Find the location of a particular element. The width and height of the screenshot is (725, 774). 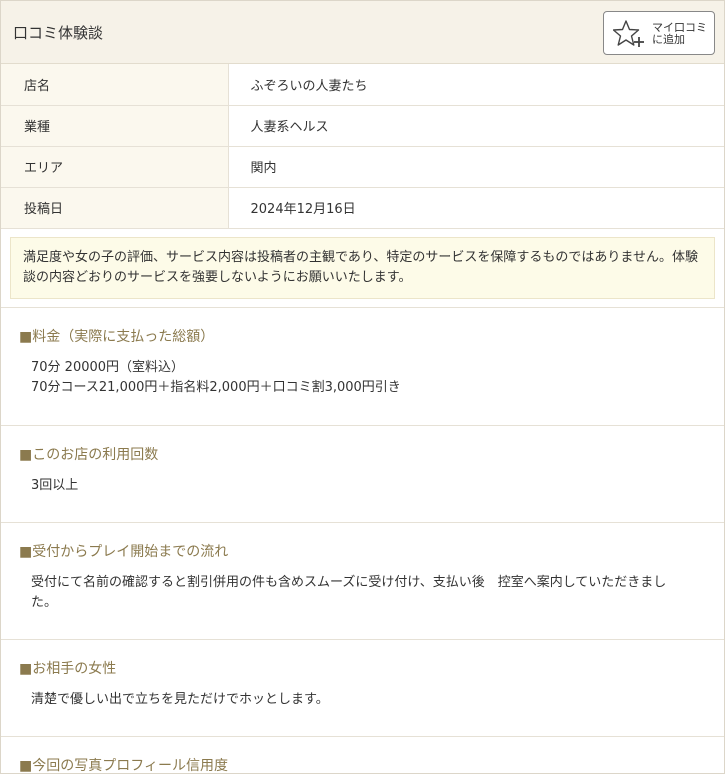

table-row: 業種 人妻系ヘルス is located at coordinates (362, 126).